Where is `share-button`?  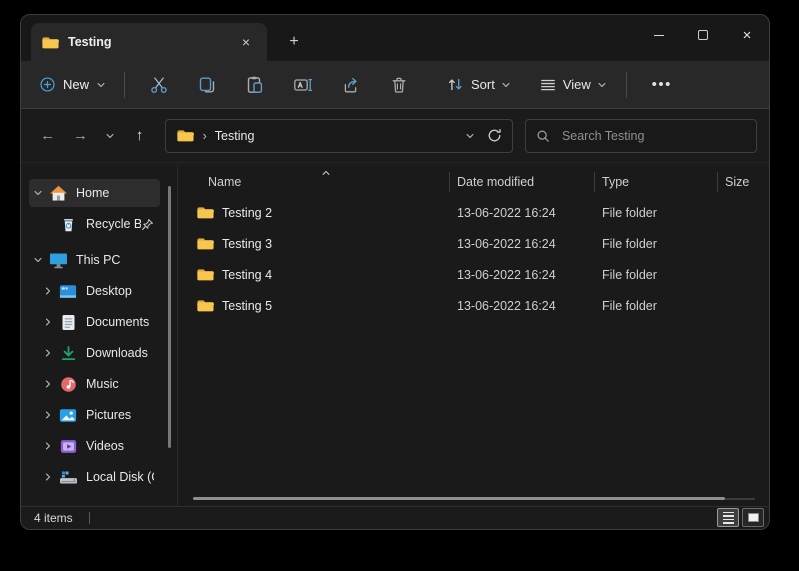
share-button is located at coordinates (351, 85).